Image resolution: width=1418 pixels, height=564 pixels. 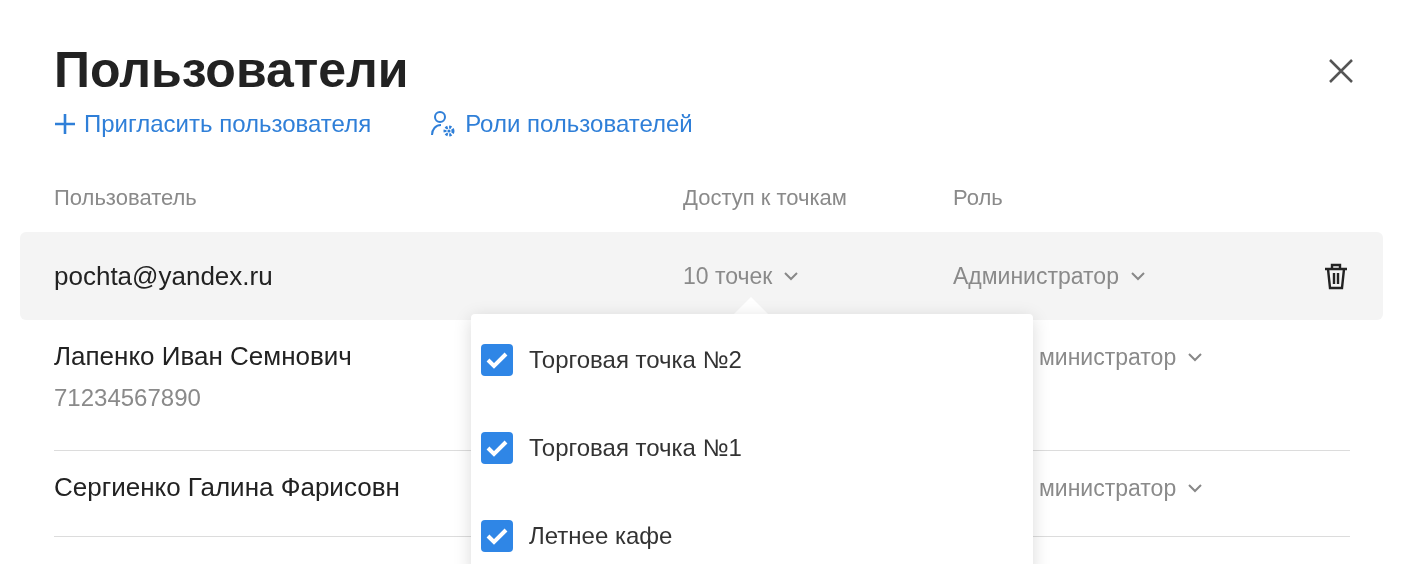 What do you see at coordinates (125, 197) in the screenshot?
I see `column-header: Пользователь` at bounding box center [125, 197].